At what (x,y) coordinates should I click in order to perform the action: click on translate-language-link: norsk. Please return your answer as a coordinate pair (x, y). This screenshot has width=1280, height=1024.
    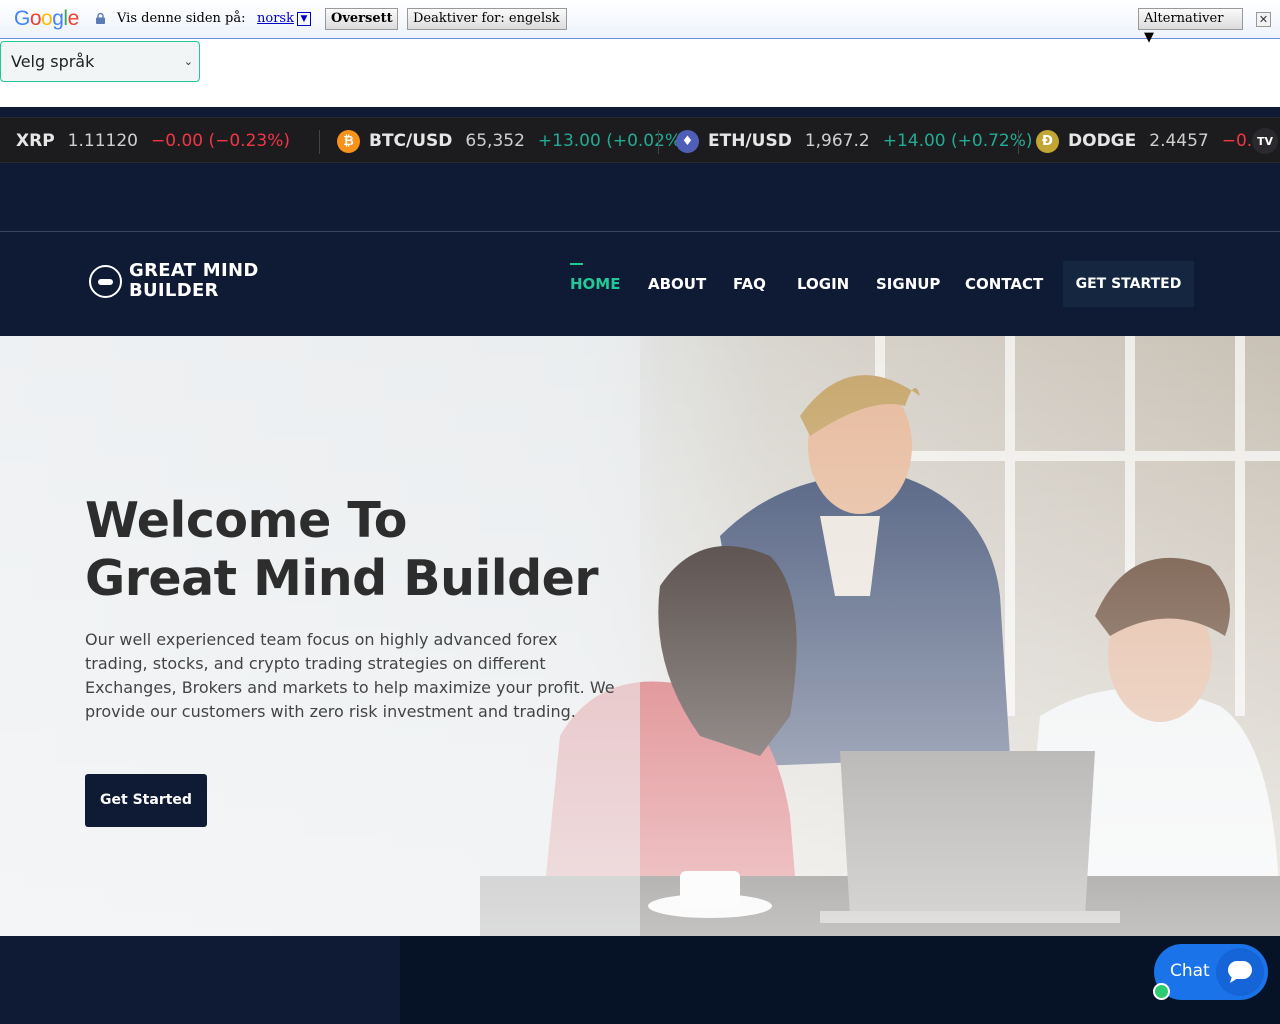
    Looking at the image, I should click on (275, 18).